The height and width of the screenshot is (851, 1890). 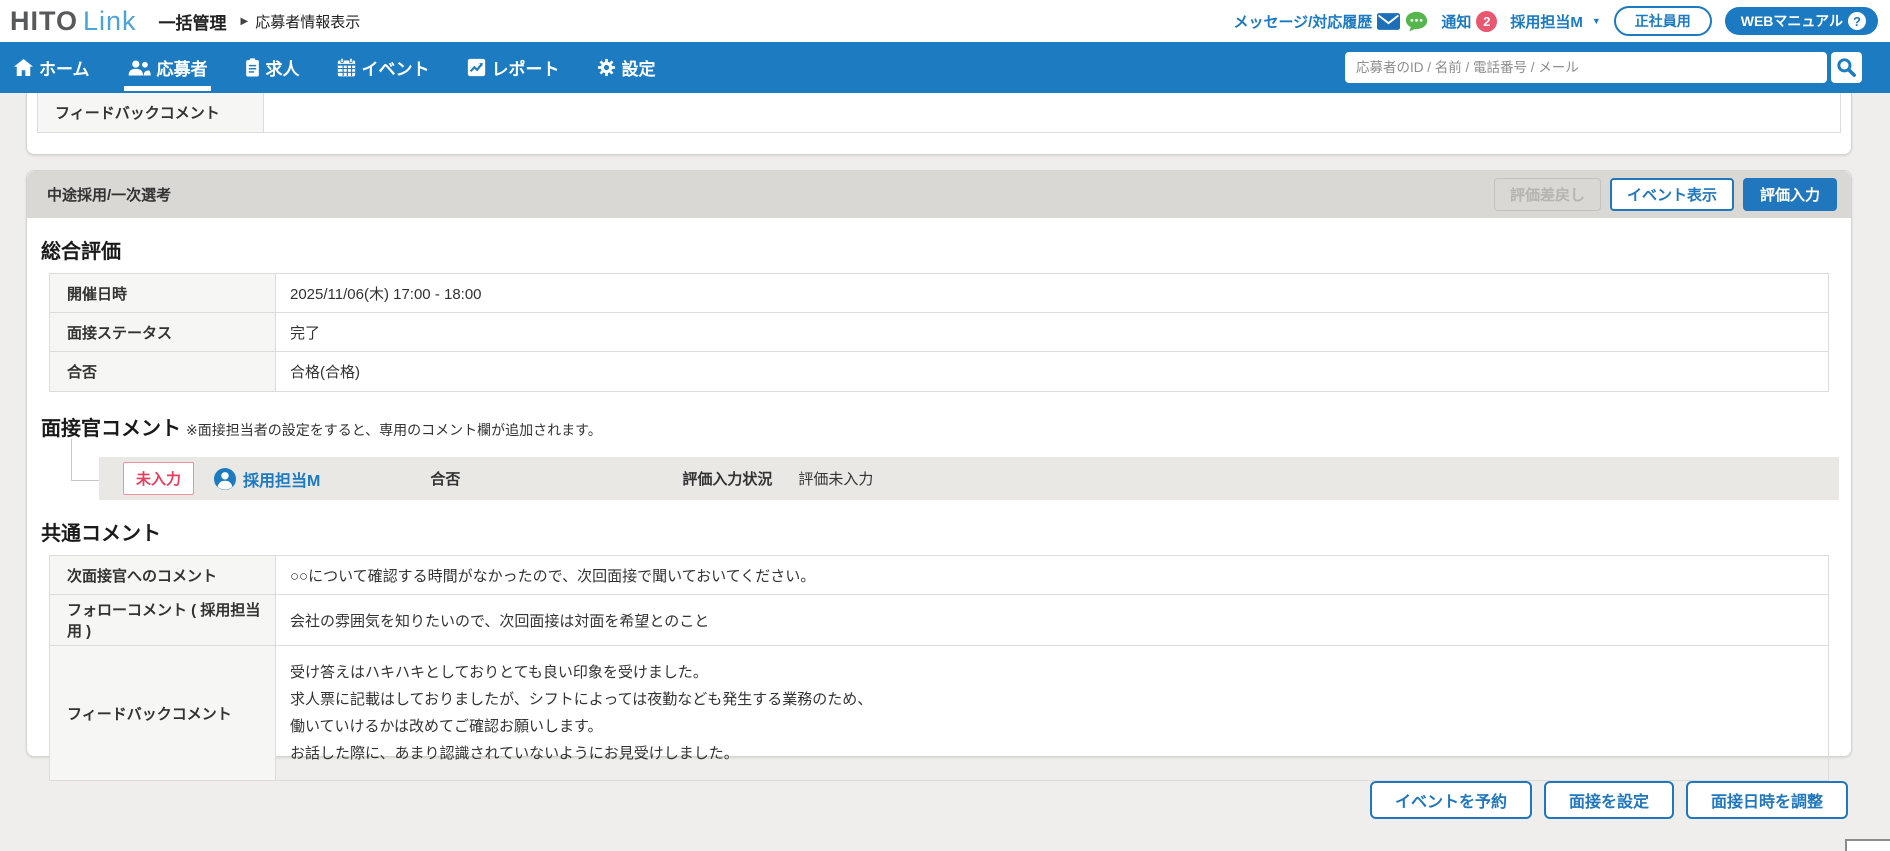 I want to click on nav-item-home: ホーム, so click(x=52, y=67).